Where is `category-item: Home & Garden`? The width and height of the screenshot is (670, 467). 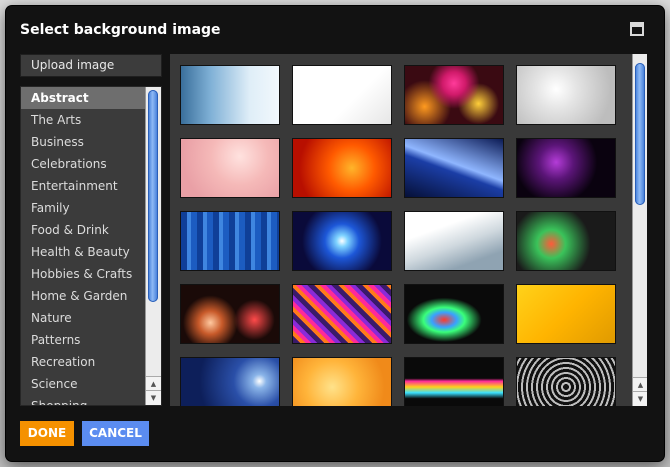
category-item: Home & Garden is located at coordinates (83, 296).